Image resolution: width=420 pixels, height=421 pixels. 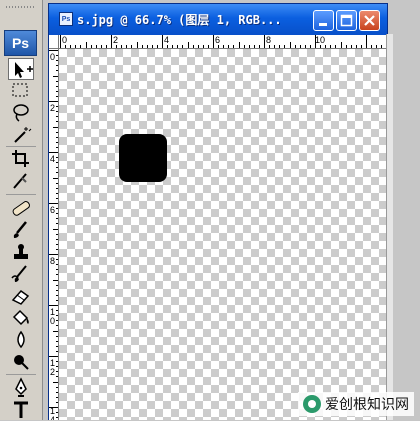 I want to click on blur-tool-icon, so click(x=21, y=340).